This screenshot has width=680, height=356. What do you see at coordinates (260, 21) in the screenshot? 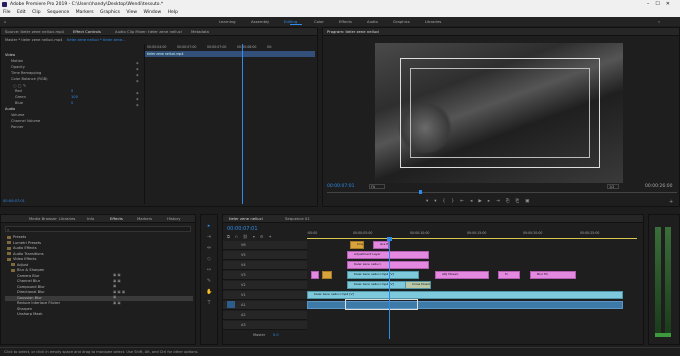
I see `workspace-assembly: Assembly` at bounding box center [260, 21].